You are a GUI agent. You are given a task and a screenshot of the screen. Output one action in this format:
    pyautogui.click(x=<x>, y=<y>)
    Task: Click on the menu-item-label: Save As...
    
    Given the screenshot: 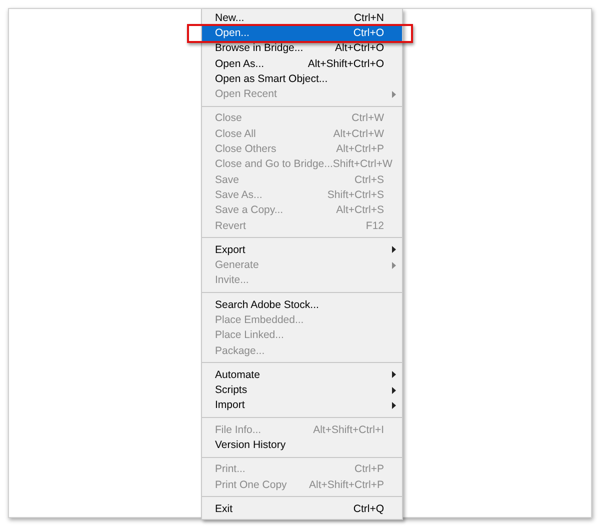 What is the action you would take?
    pyautogui.click(x=239, y=194)
    